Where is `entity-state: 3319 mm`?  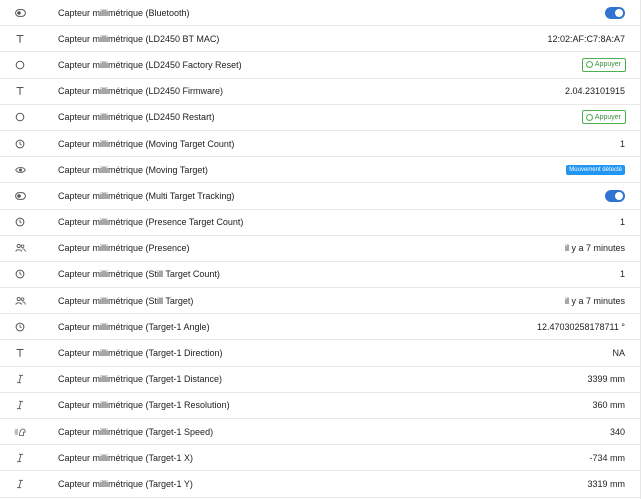 entity-state: 3319 mm is located at coordinates (606, 483).